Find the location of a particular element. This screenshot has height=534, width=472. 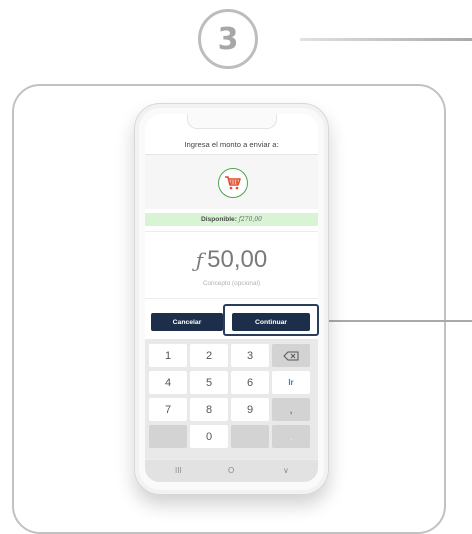

android-nav-bar: III O ∨ is located at coordinates (231, 470).